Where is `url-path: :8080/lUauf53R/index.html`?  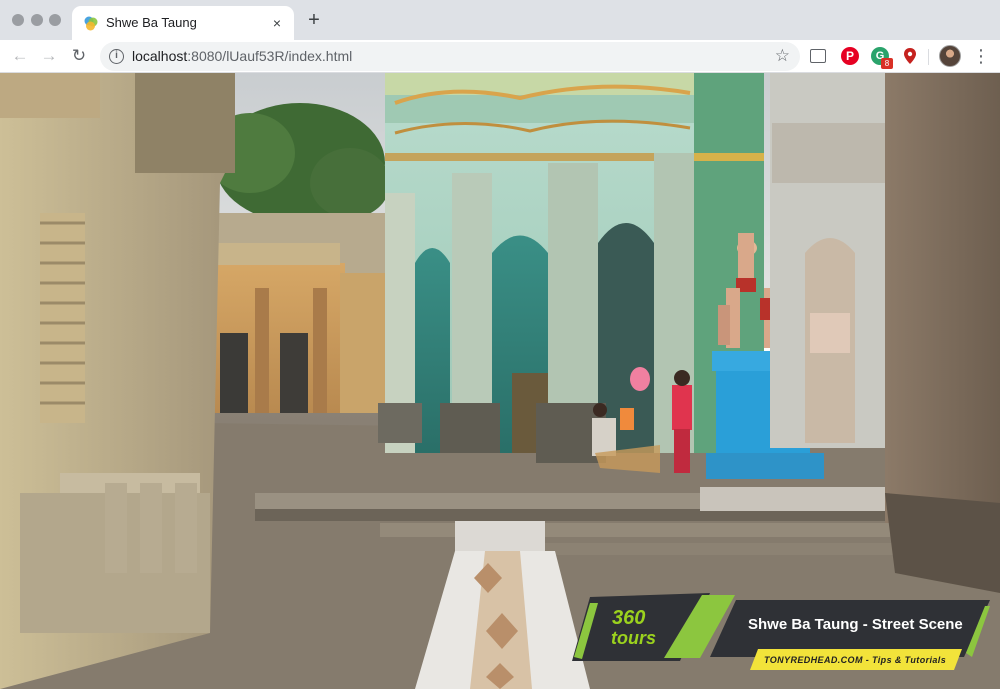 url-path: :8080/lUauf53R/index.html is located at coordinates (270, 56).